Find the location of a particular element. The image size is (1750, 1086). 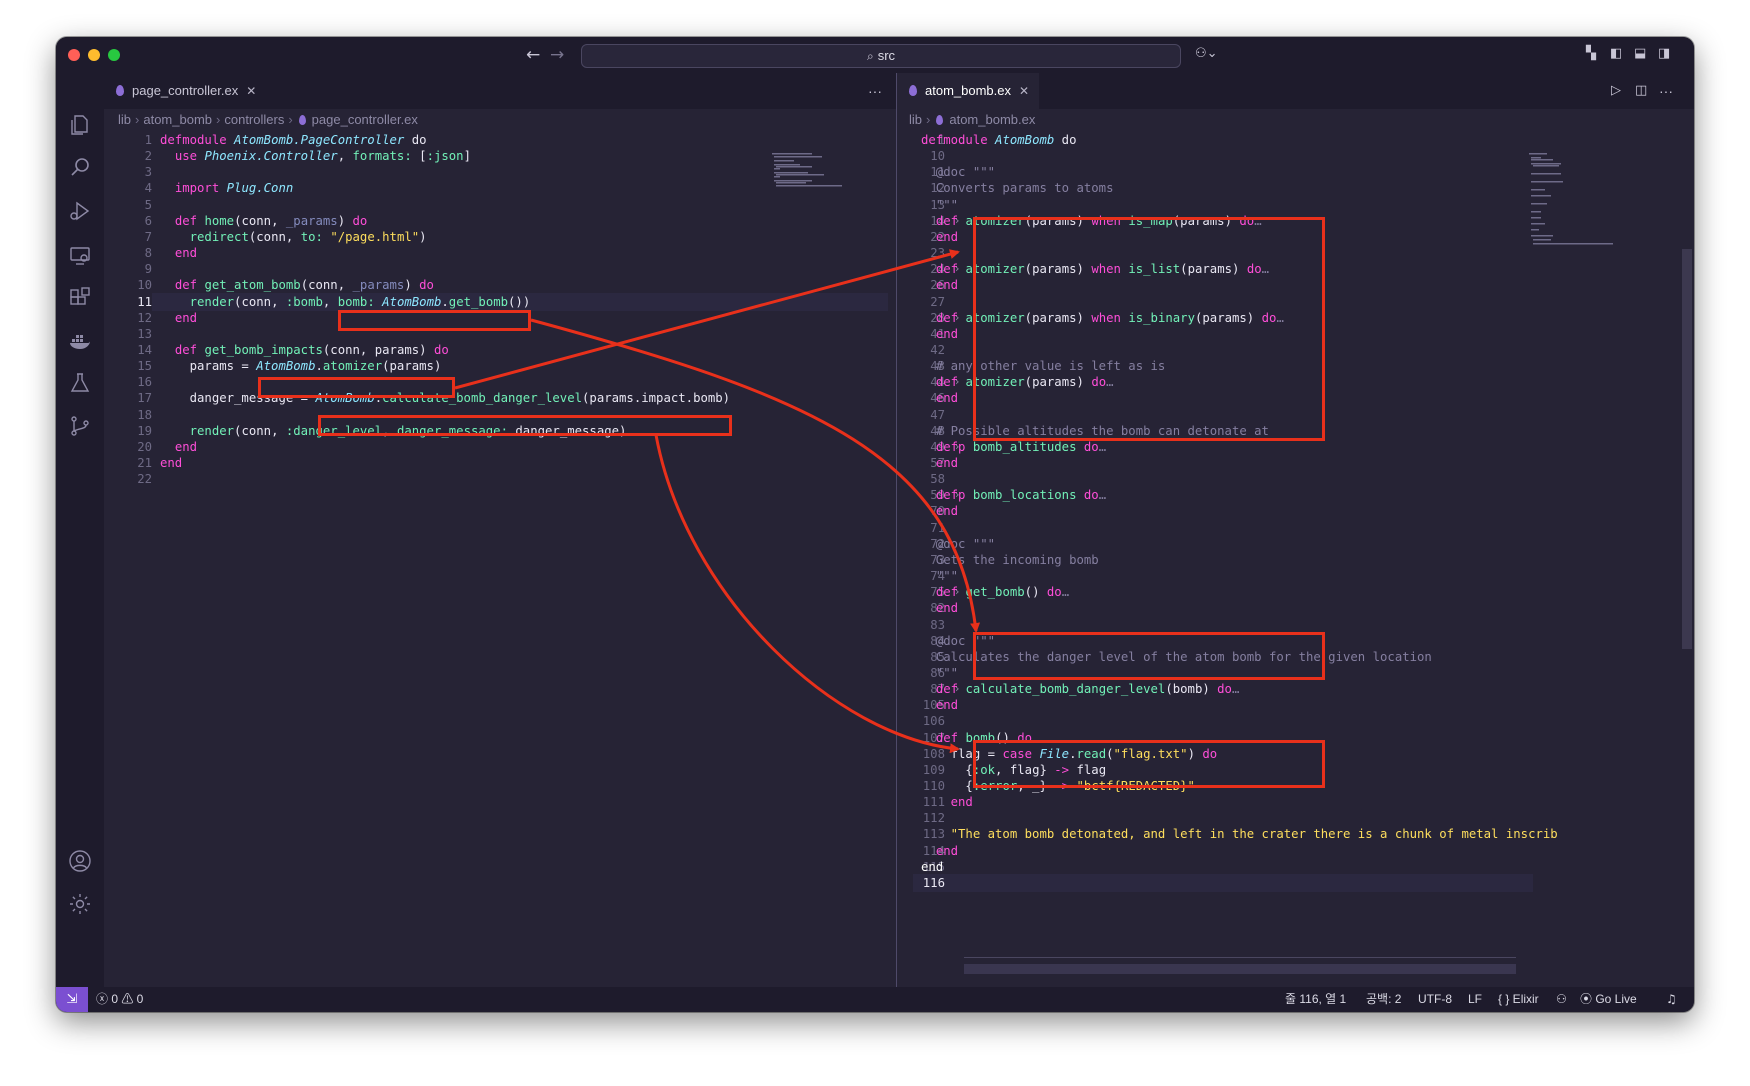

arrow-danger-level is located at coordinates (807, 594).